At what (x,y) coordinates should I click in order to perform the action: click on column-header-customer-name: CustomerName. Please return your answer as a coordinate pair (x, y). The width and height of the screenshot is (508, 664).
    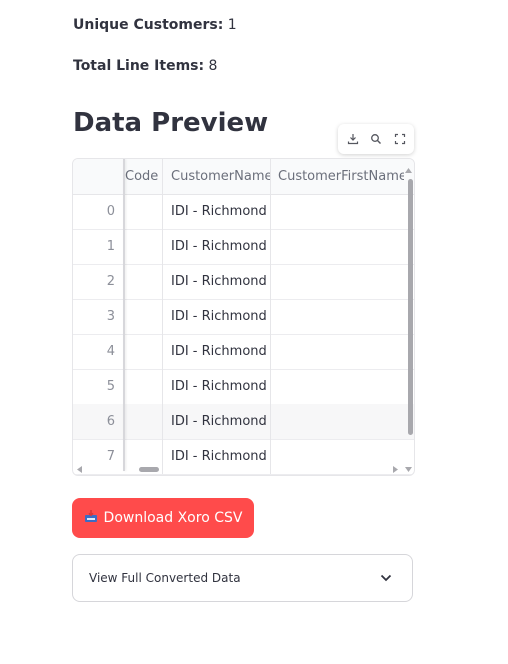
    Looking at the image, I should click on (217, 176).